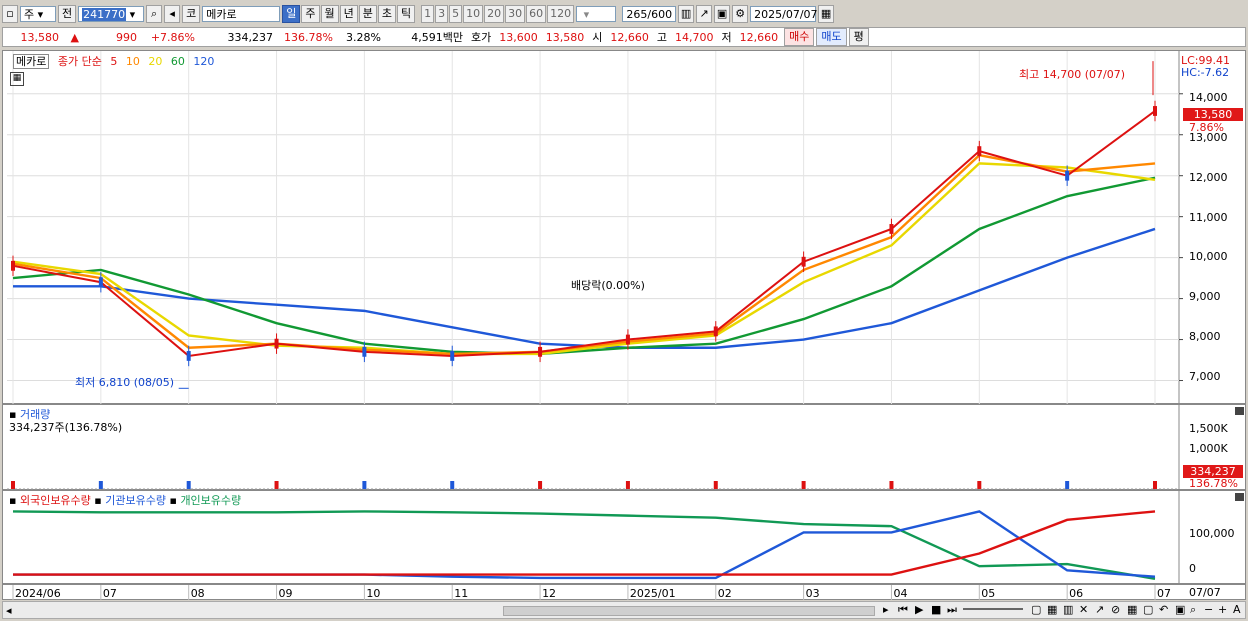 This screenshot has height=621, width=1248. I want to click on undo-icon: ↶, so click(1163, 609).